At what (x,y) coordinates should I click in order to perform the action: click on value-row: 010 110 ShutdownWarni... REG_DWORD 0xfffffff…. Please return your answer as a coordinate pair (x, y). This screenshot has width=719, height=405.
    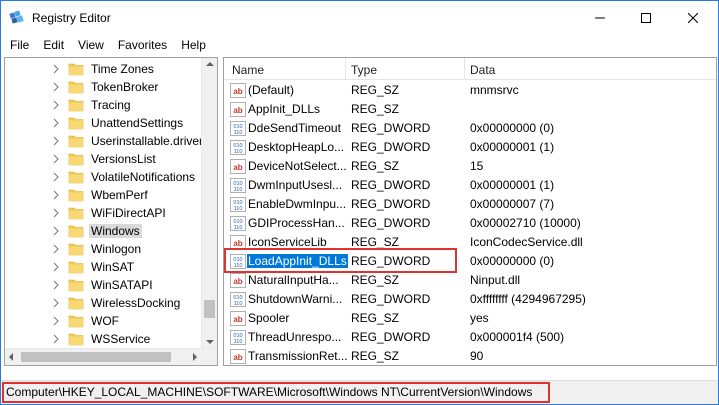
    Looking at the image, I should click on (470, 299).